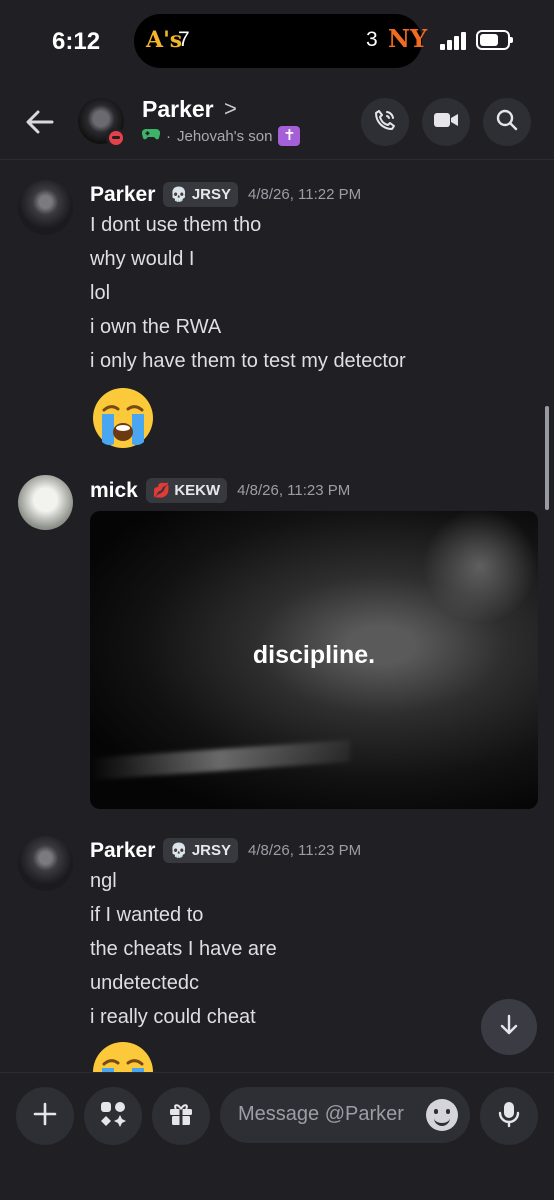 This screenshot has width=554, height=1200. I want to click on message-composer: Message @Parker, so click(277, 1136).